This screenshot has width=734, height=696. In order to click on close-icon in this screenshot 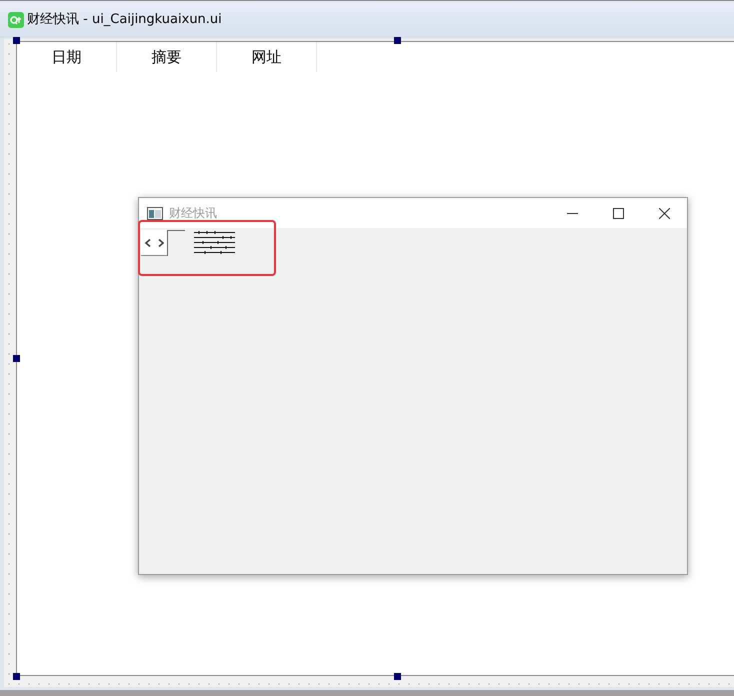, I will do `click(664, 213)`.